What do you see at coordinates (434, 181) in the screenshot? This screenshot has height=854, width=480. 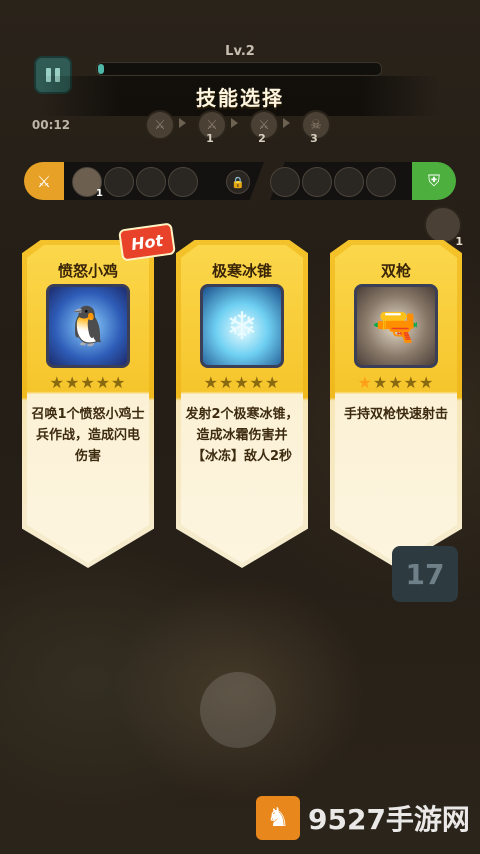 I see `shield-icon: ⛨` at bounding box center [434, 181].